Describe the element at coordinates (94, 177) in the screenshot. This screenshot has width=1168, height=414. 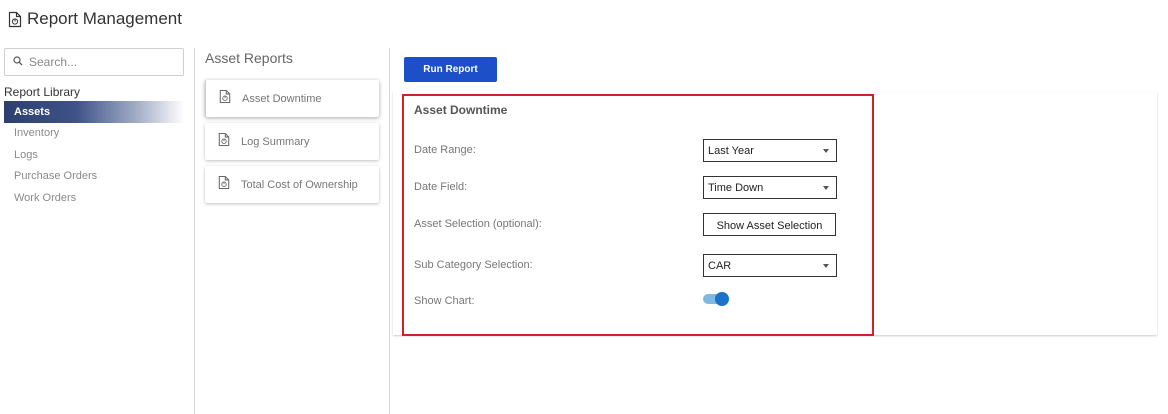
I see `sidebar-item-purchase-orders: Purchase Orders` at that location.